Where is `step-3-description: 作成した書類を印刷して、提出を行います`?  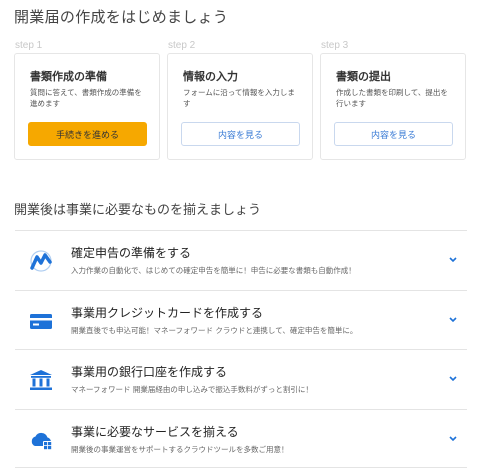
step-3-description: 作成した書類を印刷して、提出を行います is located at coordinates (392, 98).